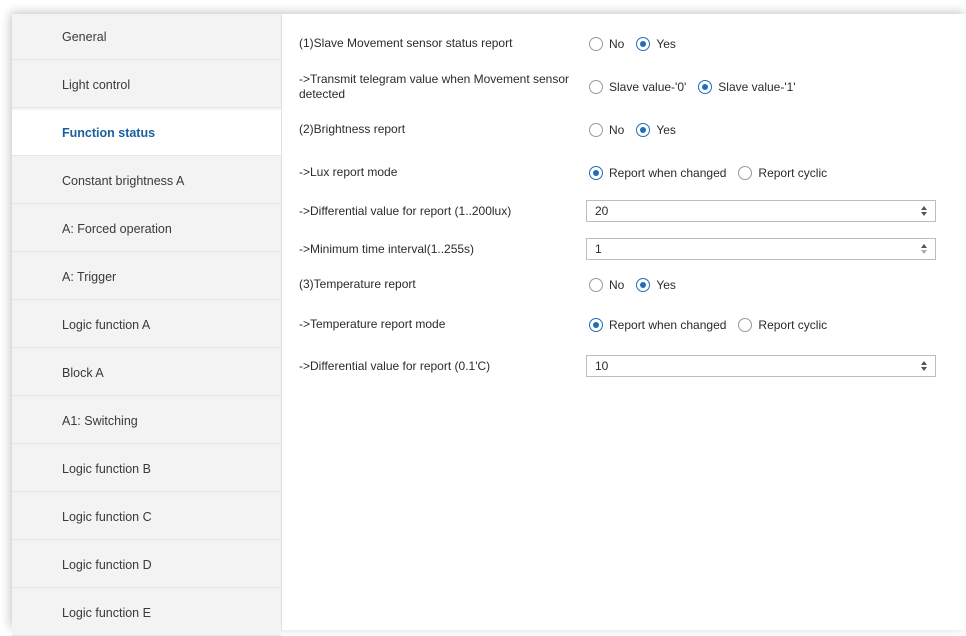 This screenshot has height=636, width=966. I want to click on radio-label: Slave value-'0', so click(648, 87).